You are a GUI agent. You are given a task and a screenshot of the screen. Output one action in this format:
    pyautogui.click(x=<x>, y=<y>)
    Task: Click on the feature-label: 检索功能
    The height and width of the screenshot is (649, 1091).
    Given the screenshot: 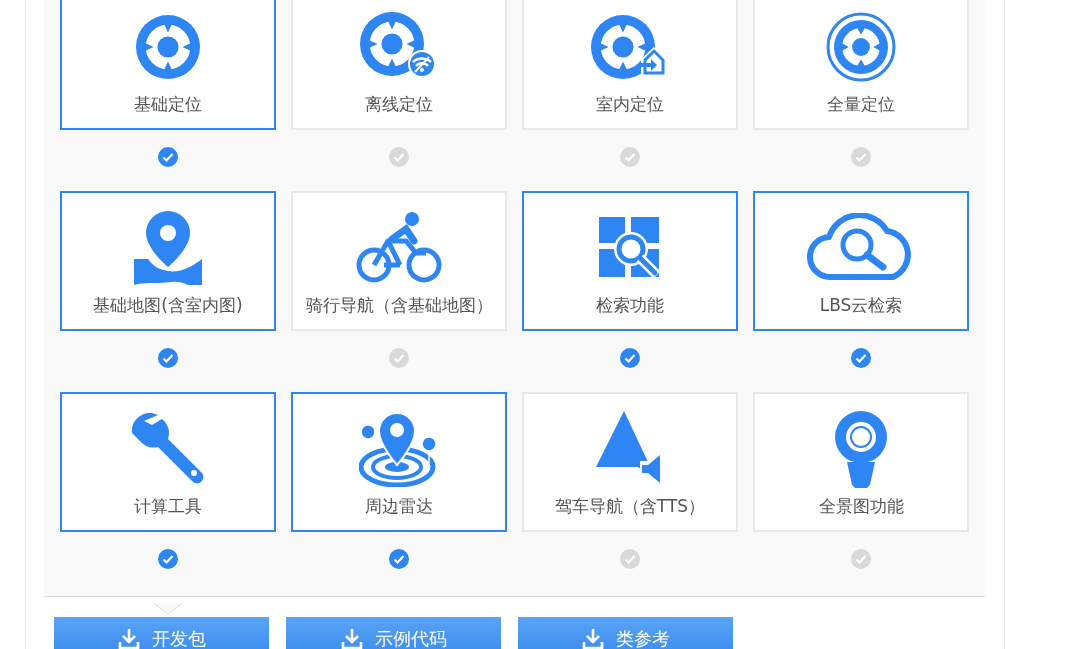 What is the action you would take?
    pyautogui.click(x=630, y=305)
    